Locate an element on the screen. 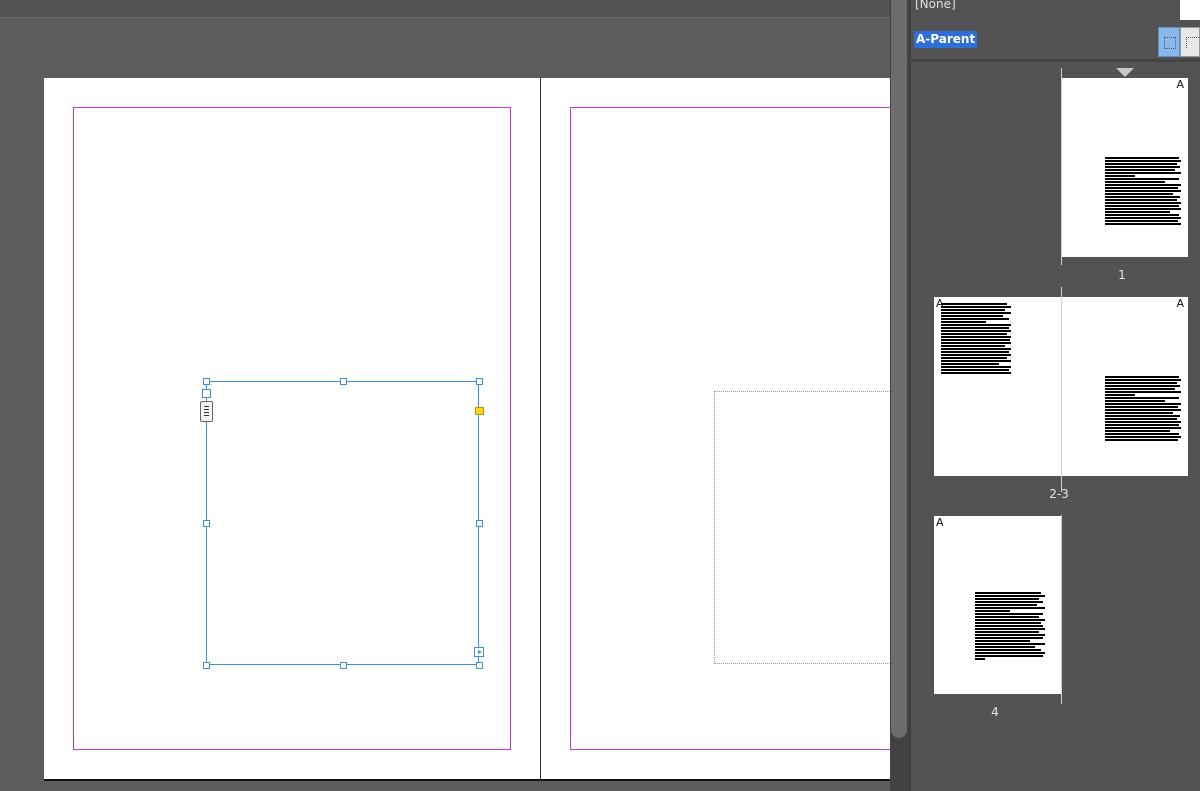 The image size is (1200, 791). selected-text-frame is located at coordinates (342, 523).